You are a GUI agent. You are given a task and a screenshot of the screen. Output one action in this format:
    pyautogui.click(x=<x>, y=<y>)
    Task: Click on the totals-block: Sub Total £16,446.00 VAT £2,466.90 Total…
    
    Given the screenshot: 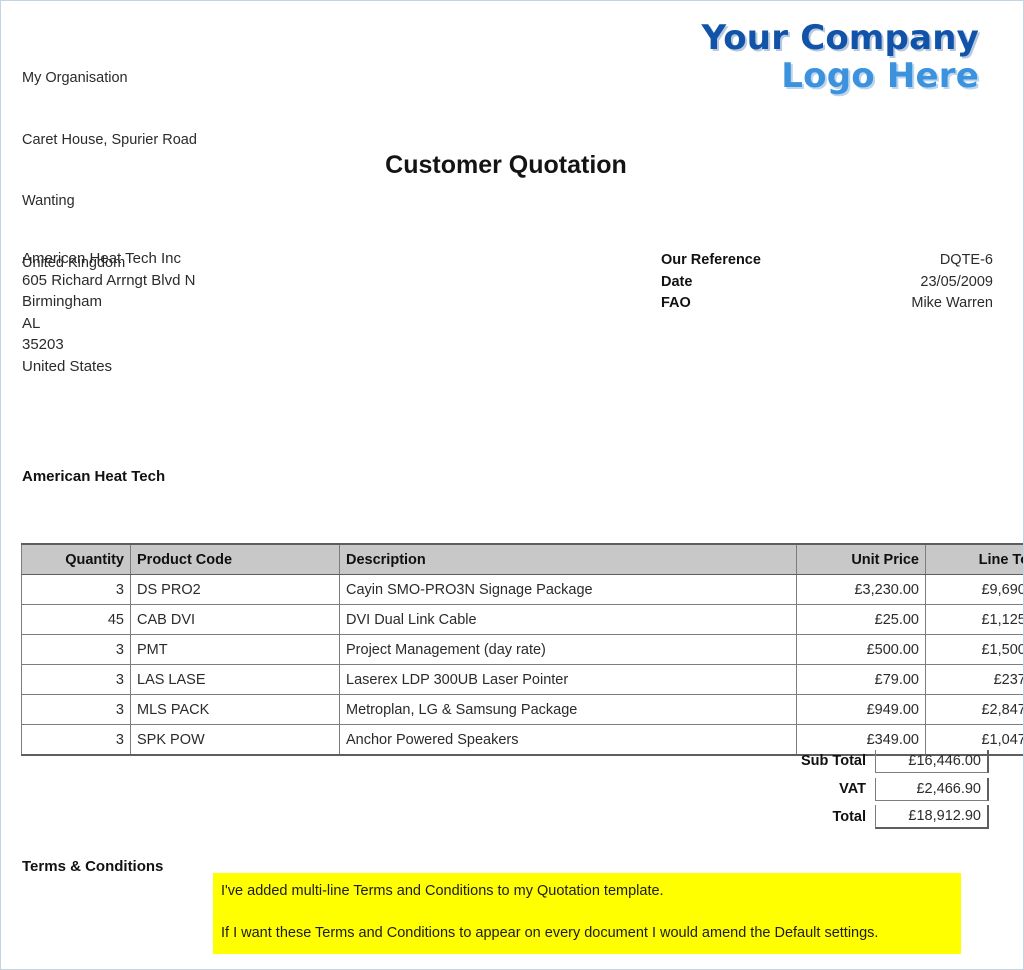 What is the action you would take?
    pyautogui.click(x=795, y=789)
    